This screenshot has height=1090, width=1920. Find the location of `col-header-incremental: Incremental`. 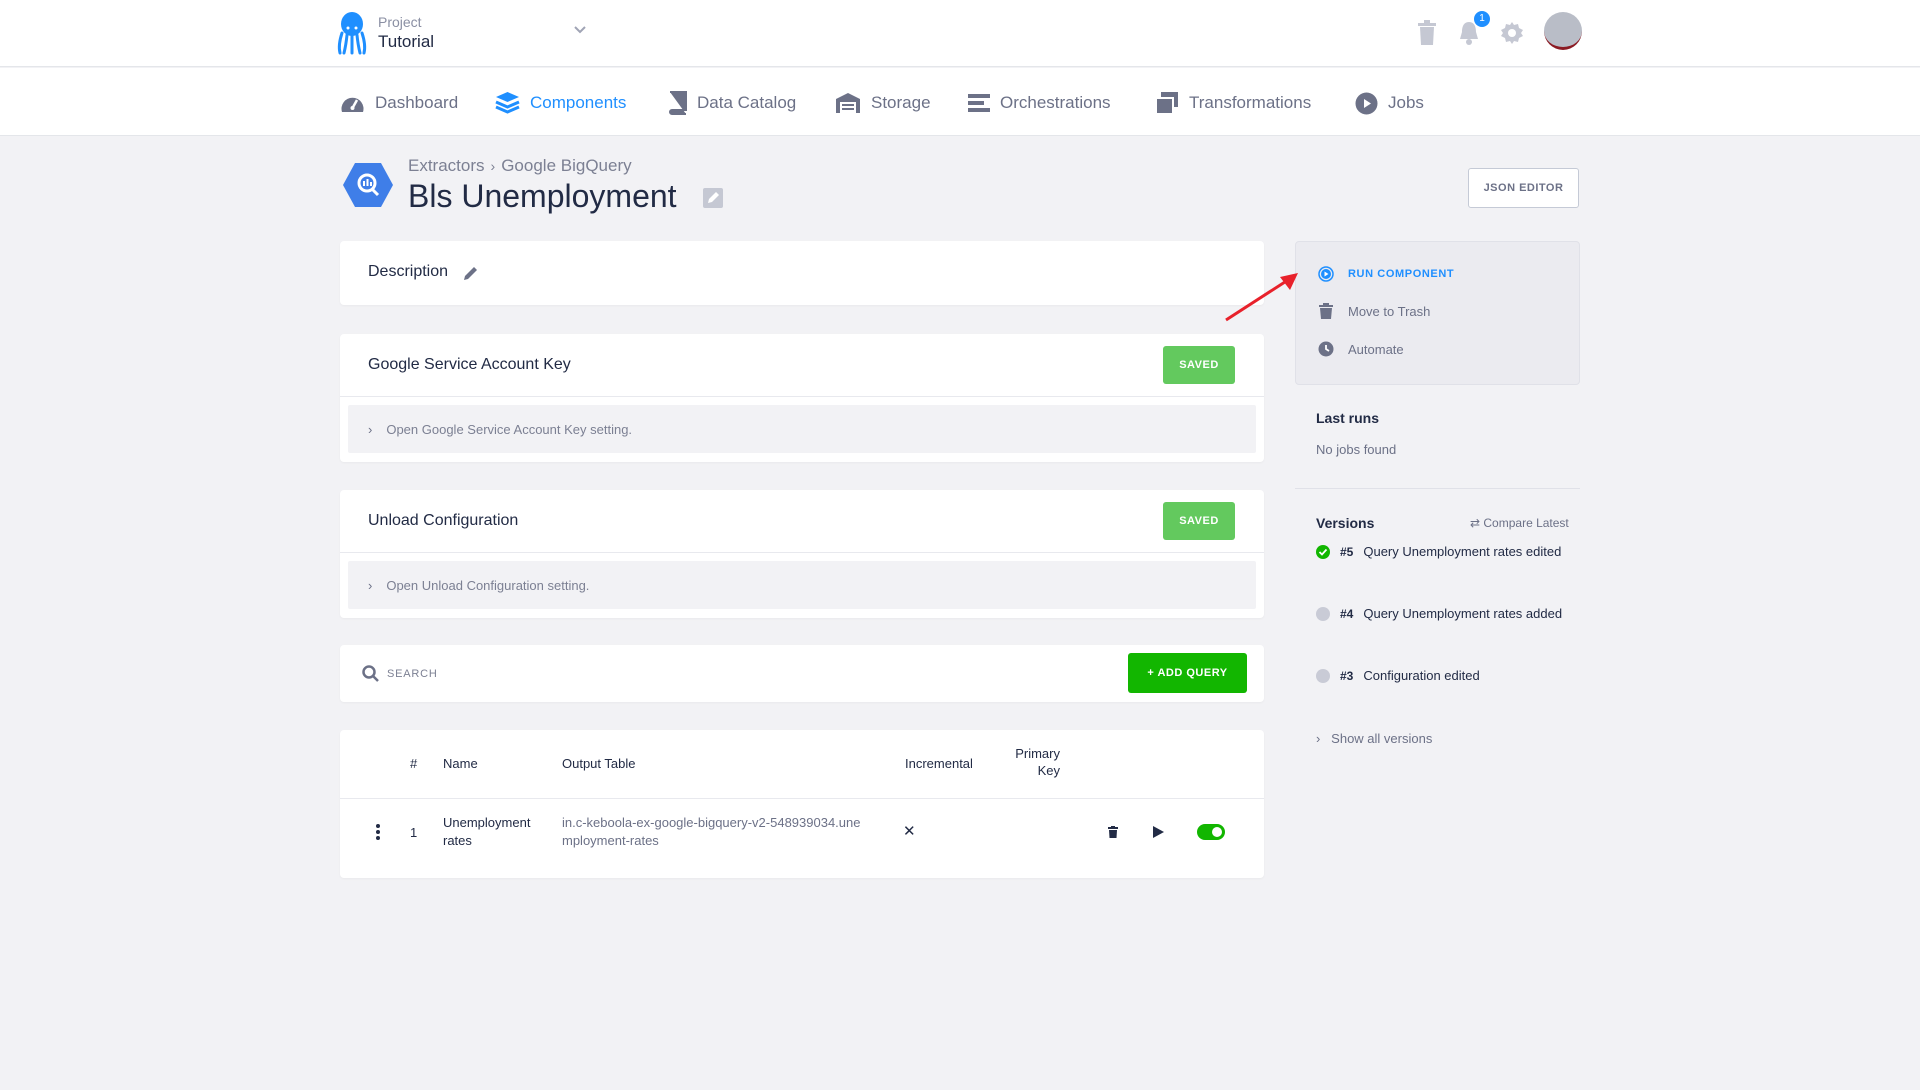

col-header-incremental: Incremental is located at coordinates (939, 763).